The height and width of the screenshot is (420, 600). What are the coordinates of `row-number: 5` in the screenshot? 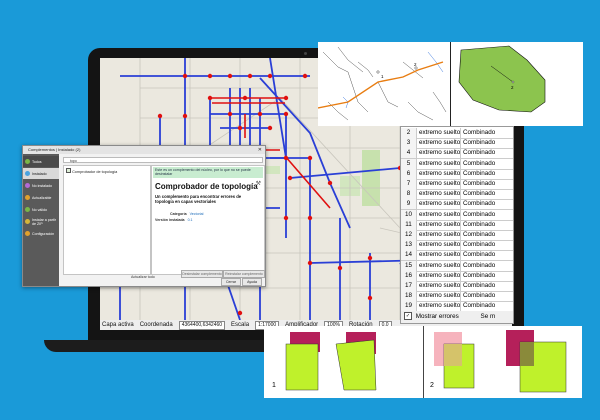 It's located at (409, 163).